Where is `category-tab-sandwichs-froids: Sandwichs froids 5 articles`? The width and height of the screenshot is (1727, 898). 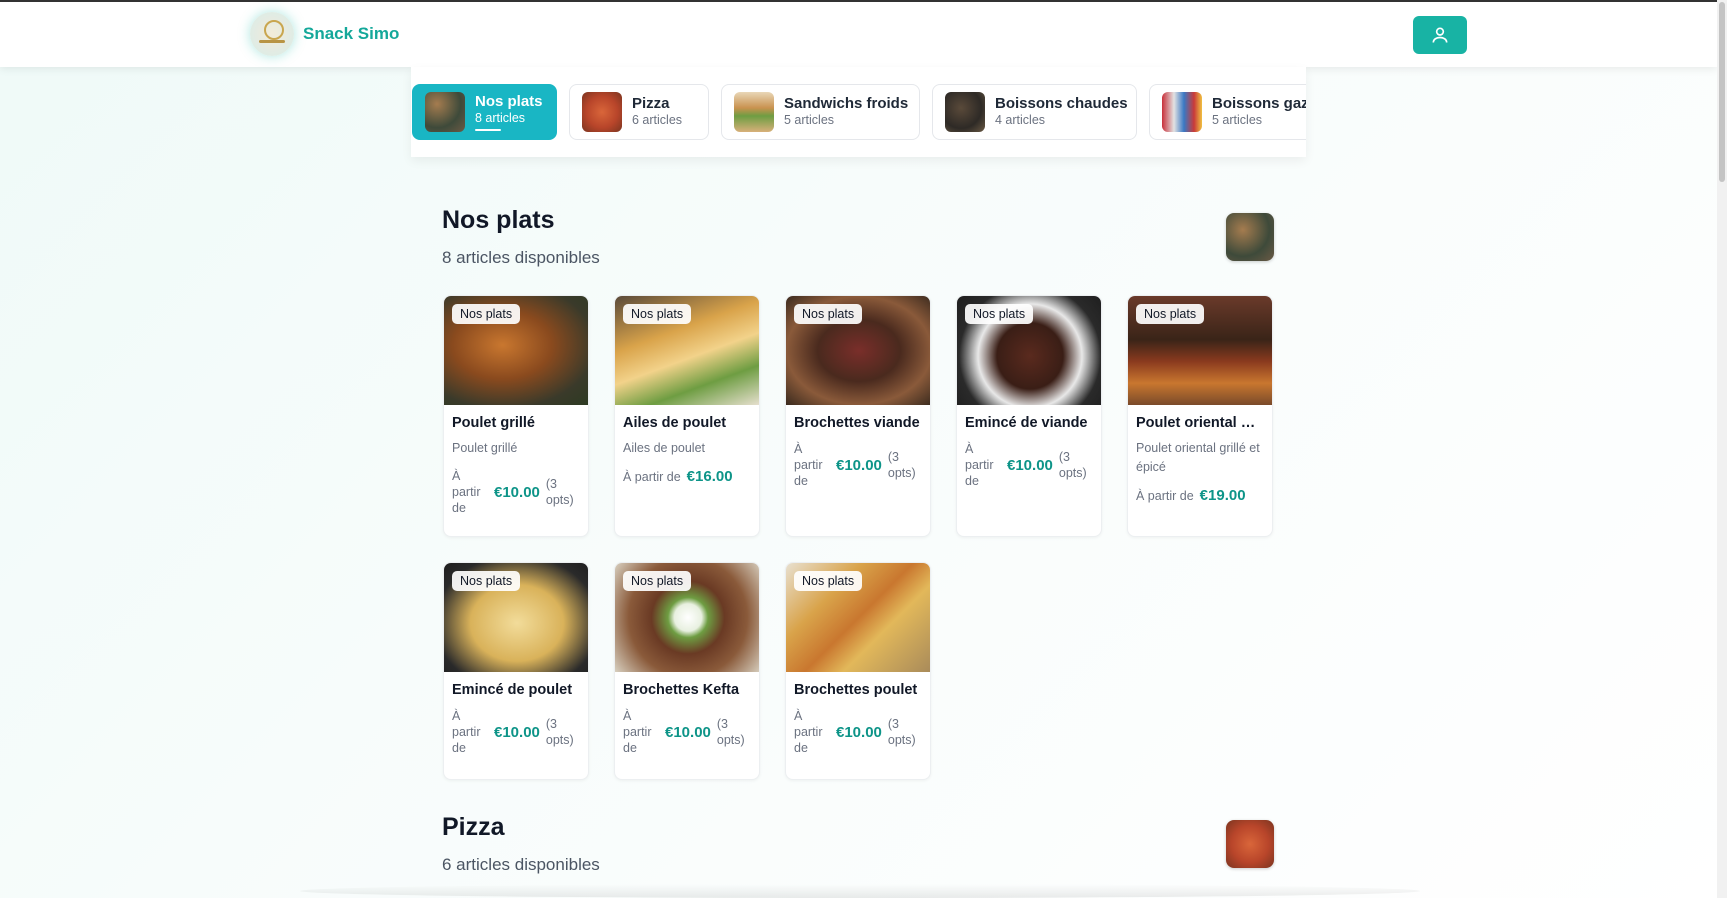
category-tab-sandwichs-froids: Sandwichs froids 5 articles is located at coordinates (820, 112).